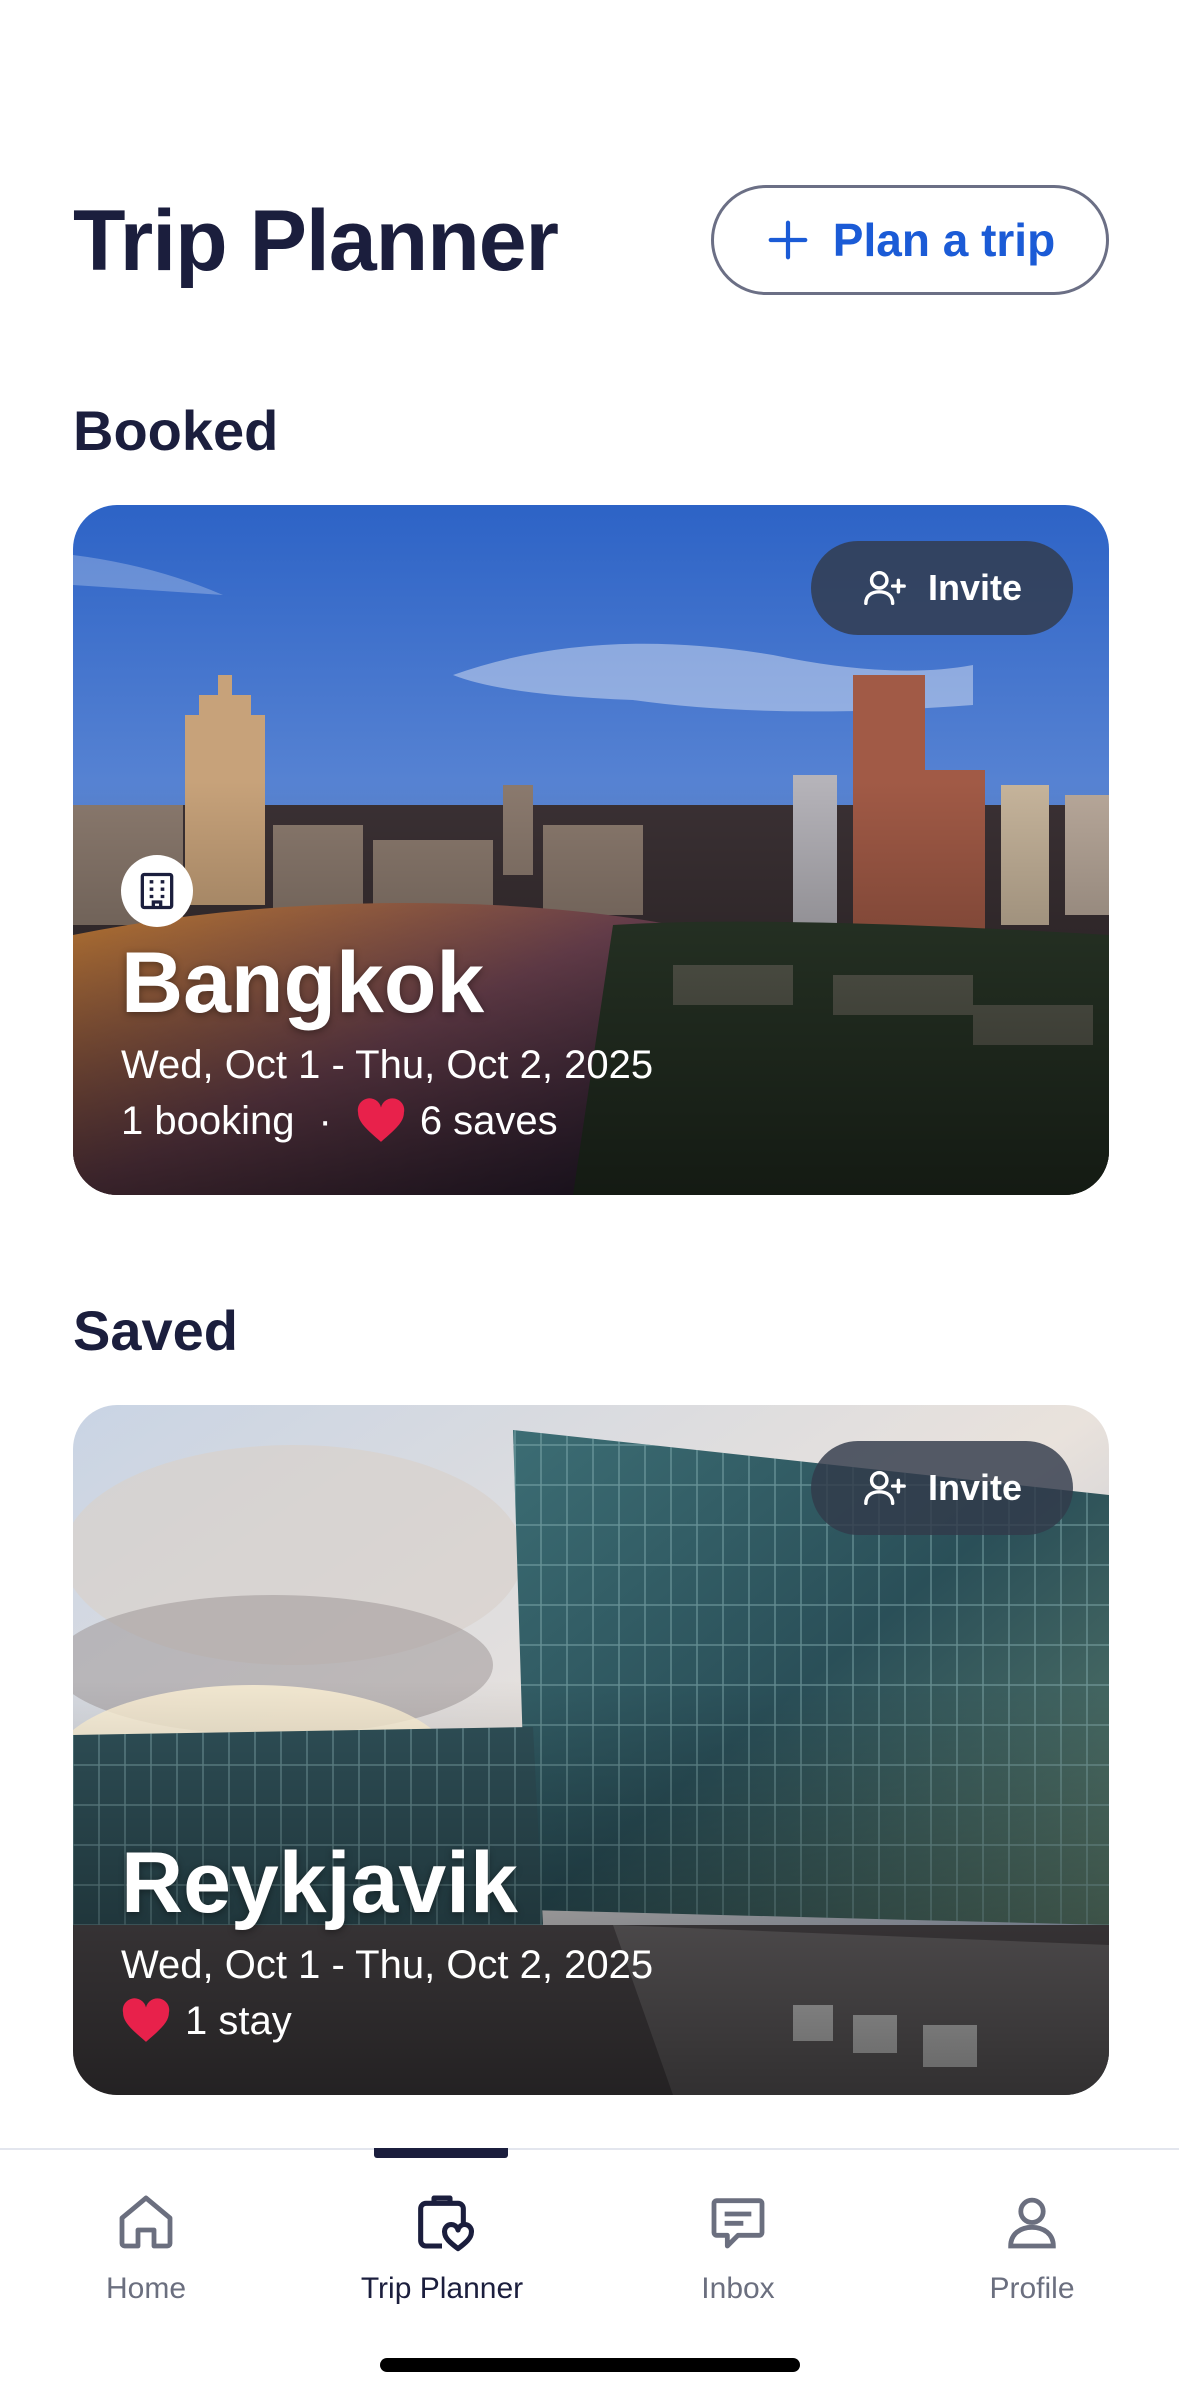  Describe the element at coordinates (146, 2288) in the screenshot. I see `tab-label: Home` at that location.